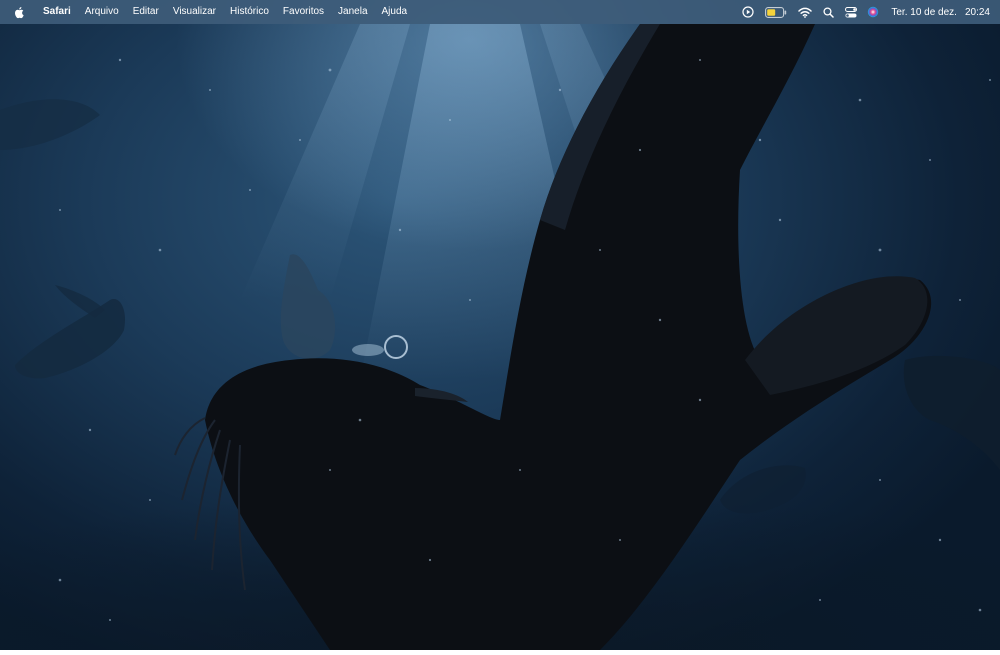 This screenshot has height=655, width=1000. I want to click on wifi-icon, so click(805, 12).